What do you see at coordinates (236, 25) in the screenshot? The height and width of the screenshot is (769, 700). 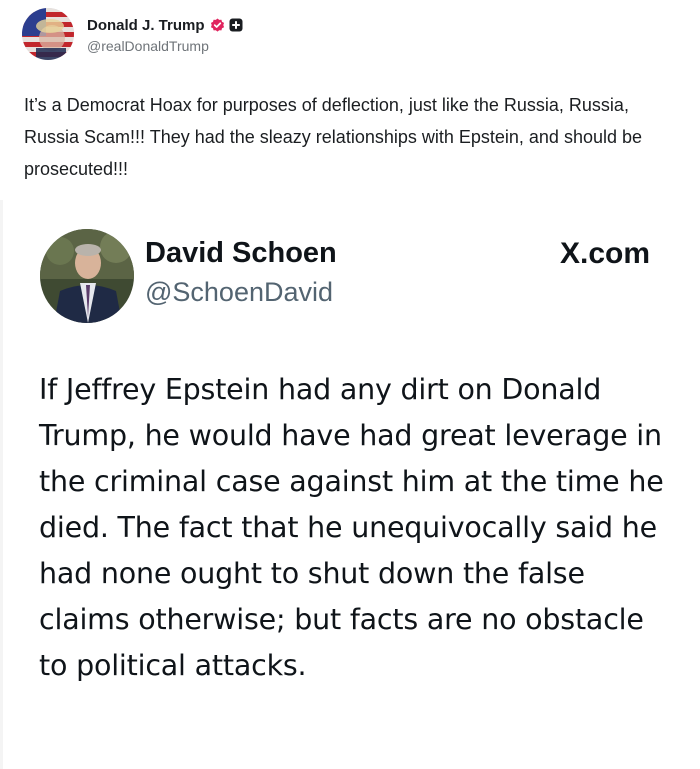 I see `plus-badge-icon` at bounding box center [236, 25].